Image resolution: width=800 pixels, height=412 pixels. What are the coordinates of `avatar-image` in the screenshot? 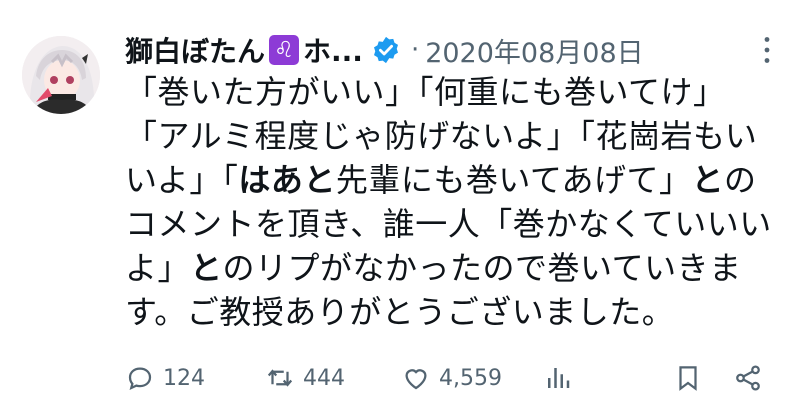 It's located at (61, 75).